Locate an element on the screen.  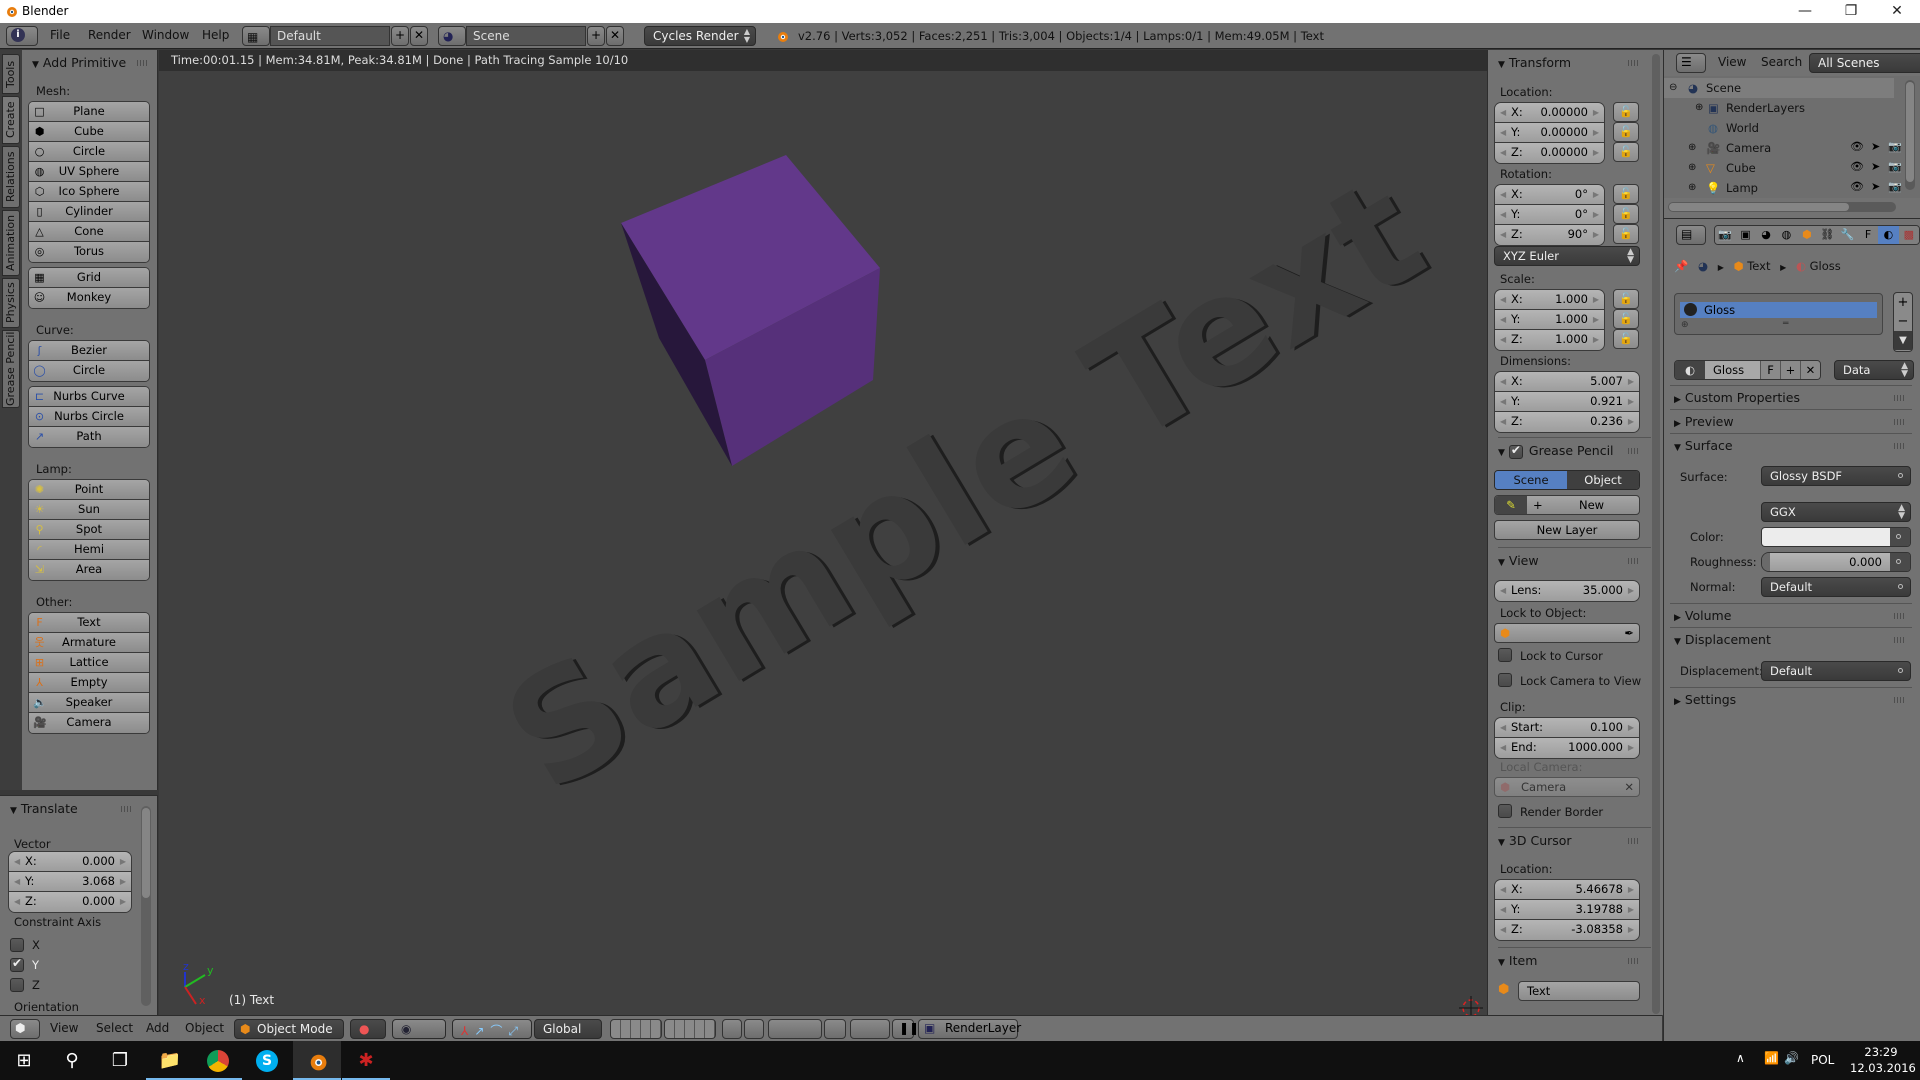
add-spot-button: ⚲ Spot is located at coordinates (89, 530).